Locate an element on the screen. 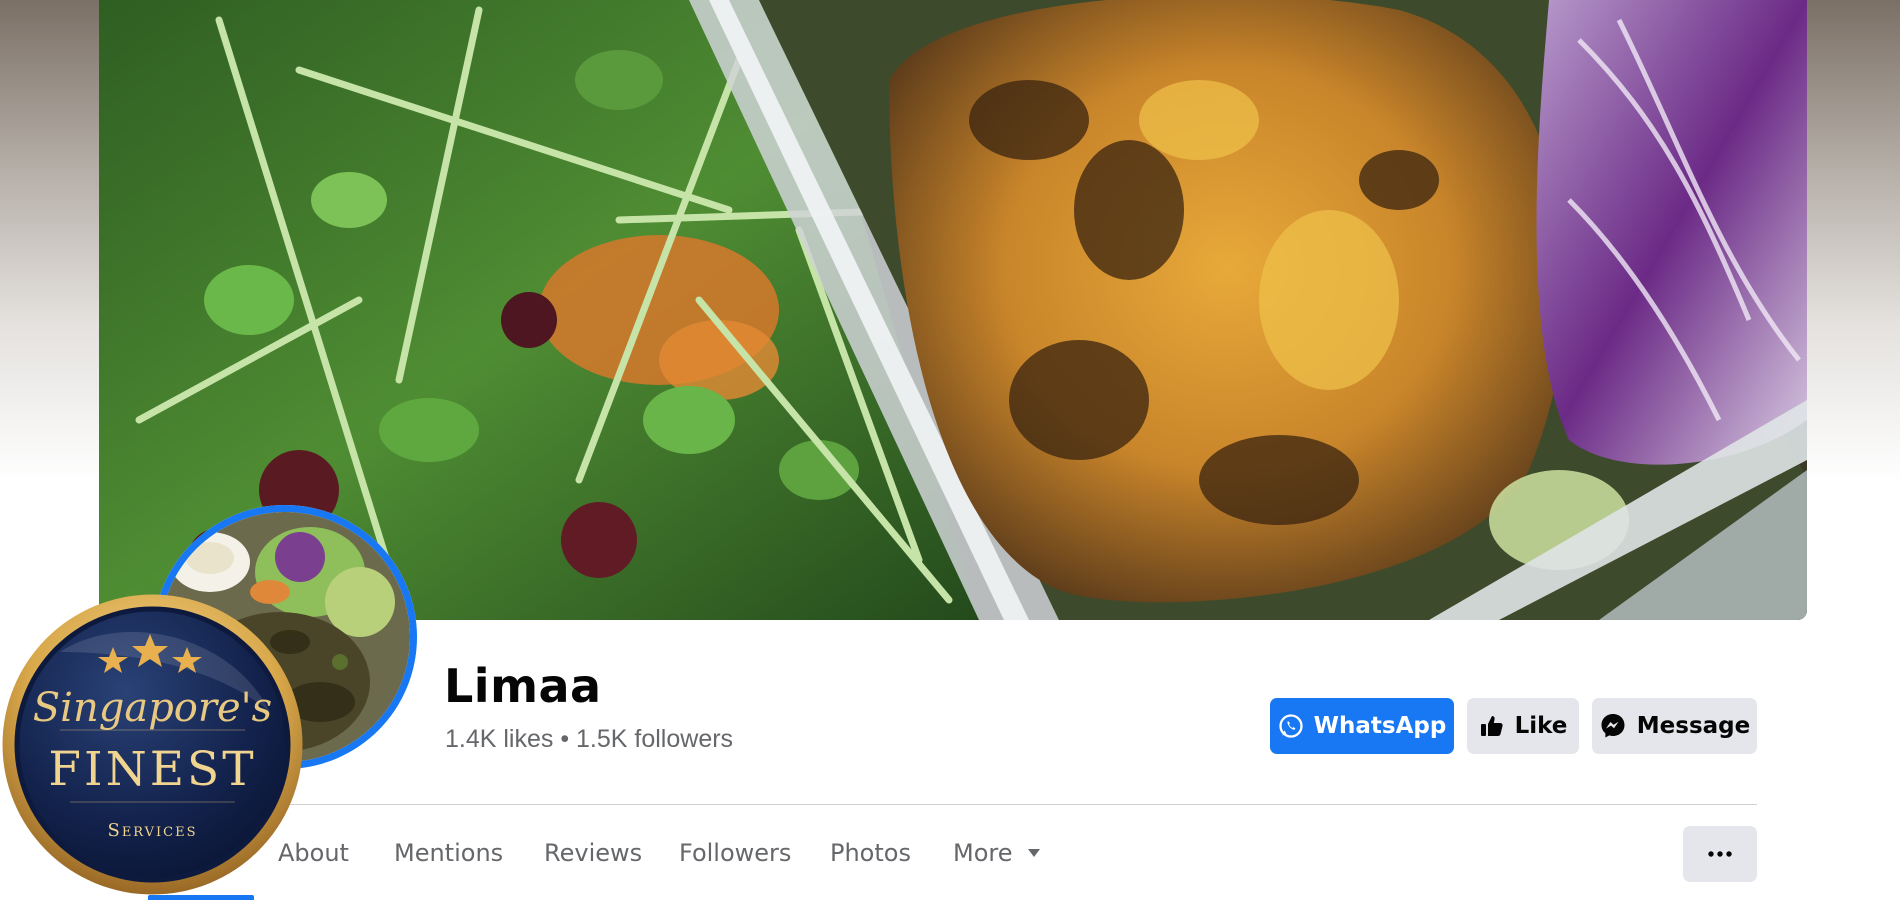 This screenshot has height=900, width=1900. tab-photos: Photos is located at coordinates (870, 853).